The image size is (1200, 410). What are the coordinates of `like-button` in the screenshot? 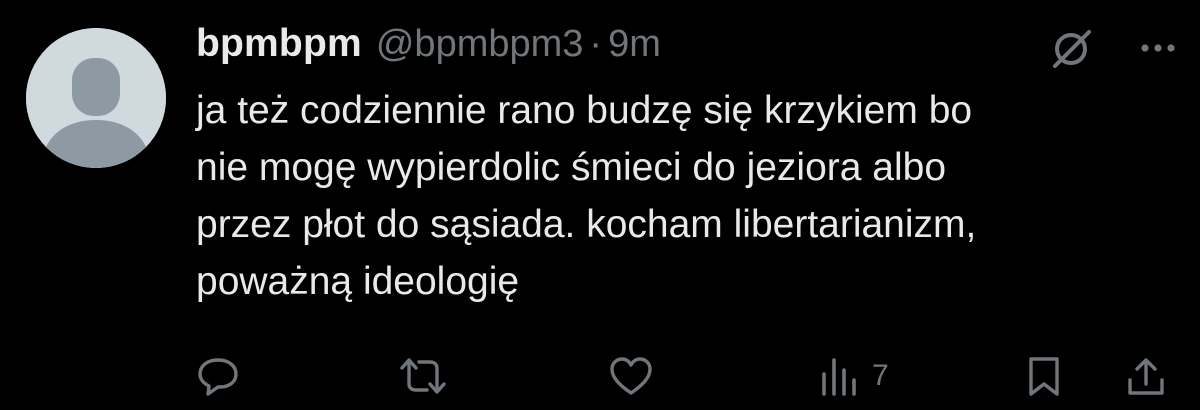 It's located at (631, 376).